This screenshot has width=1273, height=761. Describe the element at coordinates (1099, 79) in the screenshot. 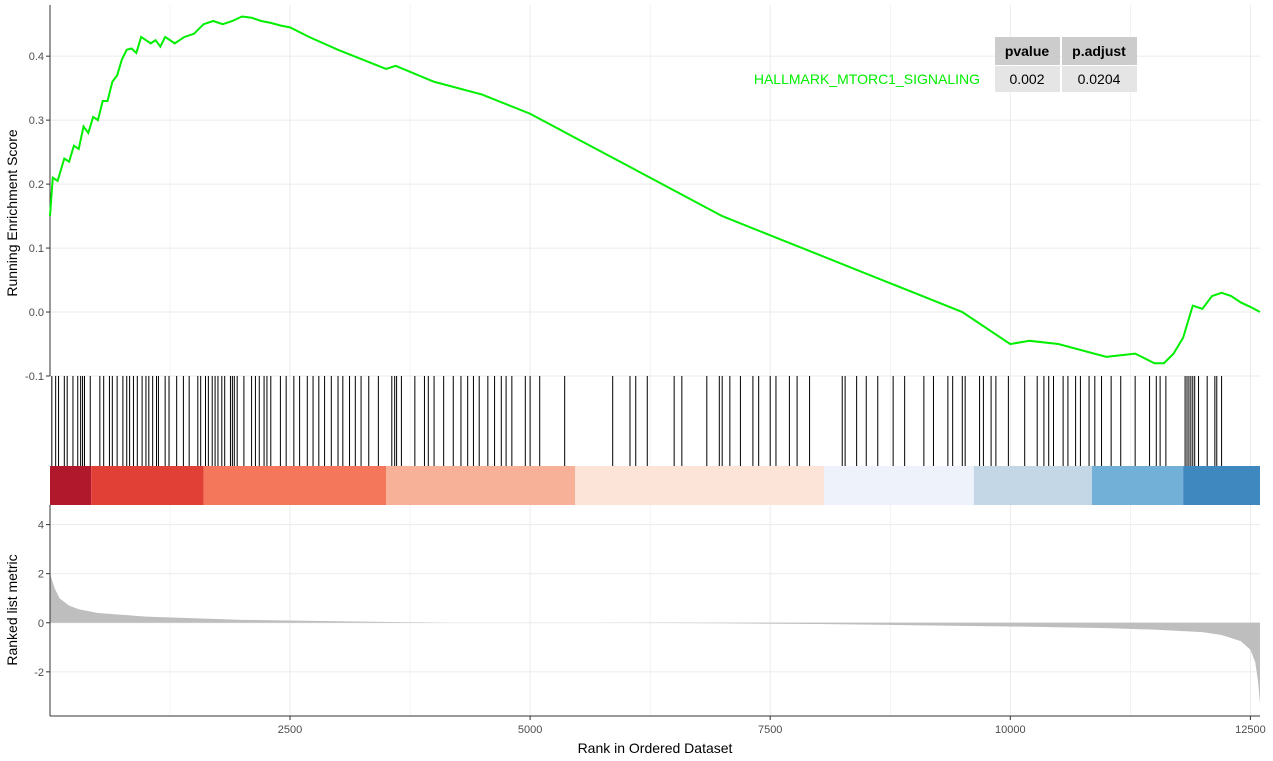

I see `padjust-value: 0.0204` at that location.